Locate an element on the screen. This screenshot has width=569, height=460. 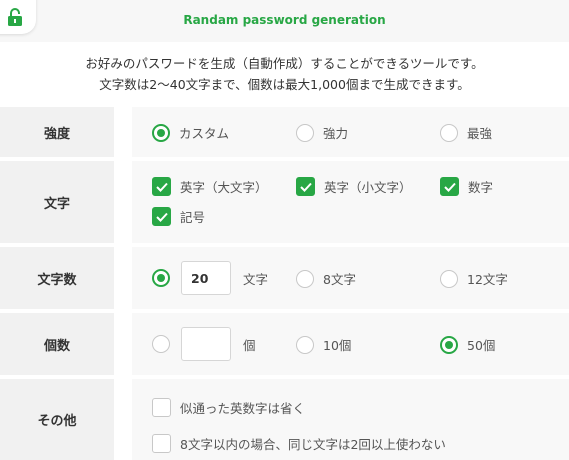
count-options: 個 10個 50個 is located at coordinates (350, 344).